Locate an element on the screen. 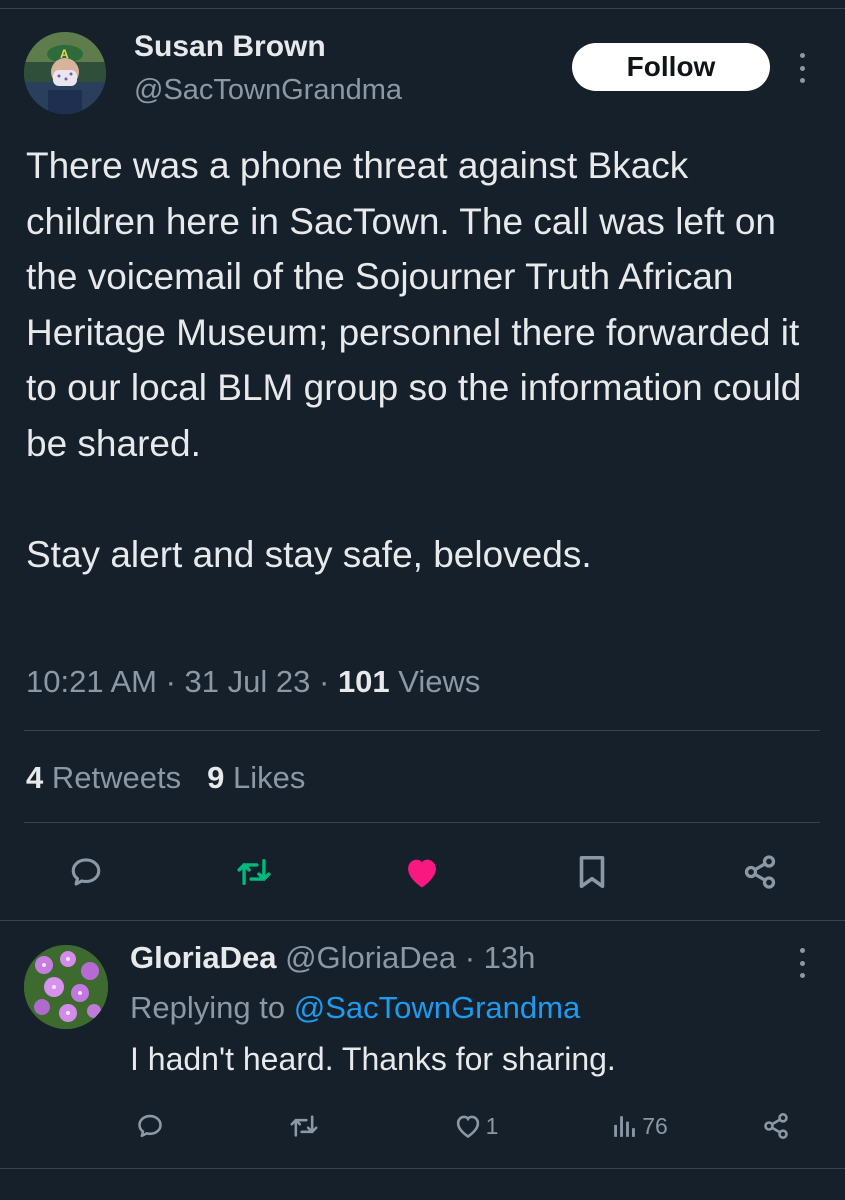  bookmark-icon is located at coordinates (592, 872).